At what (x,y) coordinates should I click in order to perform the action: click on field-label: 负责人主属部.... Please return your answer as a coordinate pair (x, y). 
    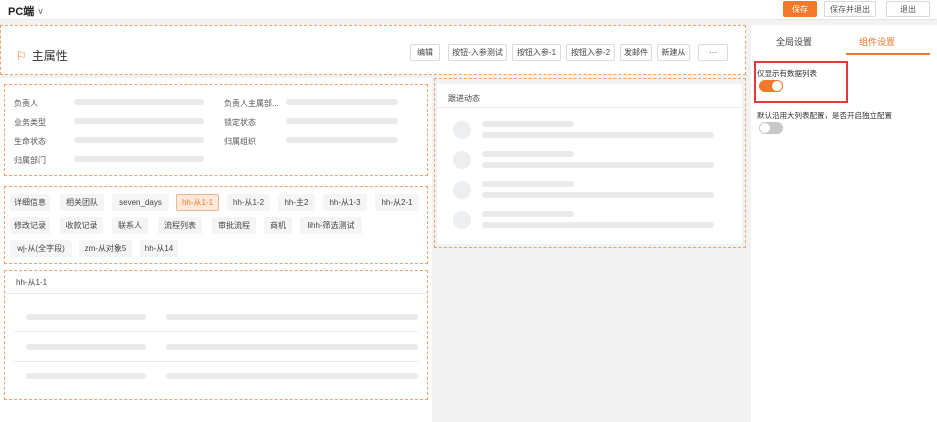
    Looking at the image, I should click on (251, 103).